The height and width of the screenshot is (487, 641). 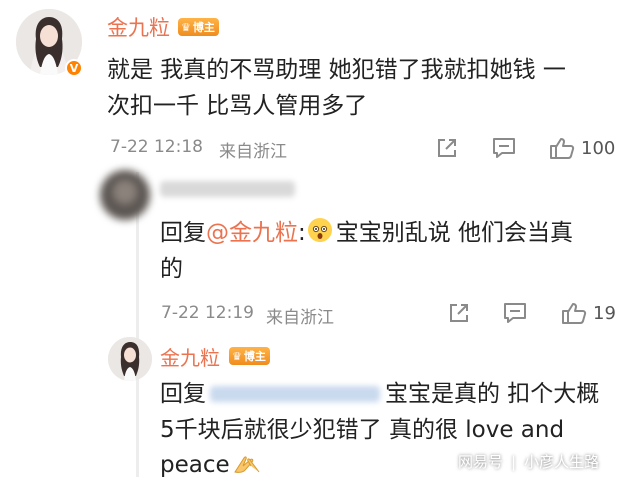 I want to click on shocked-face-emoji, so click(x=319, y=230).